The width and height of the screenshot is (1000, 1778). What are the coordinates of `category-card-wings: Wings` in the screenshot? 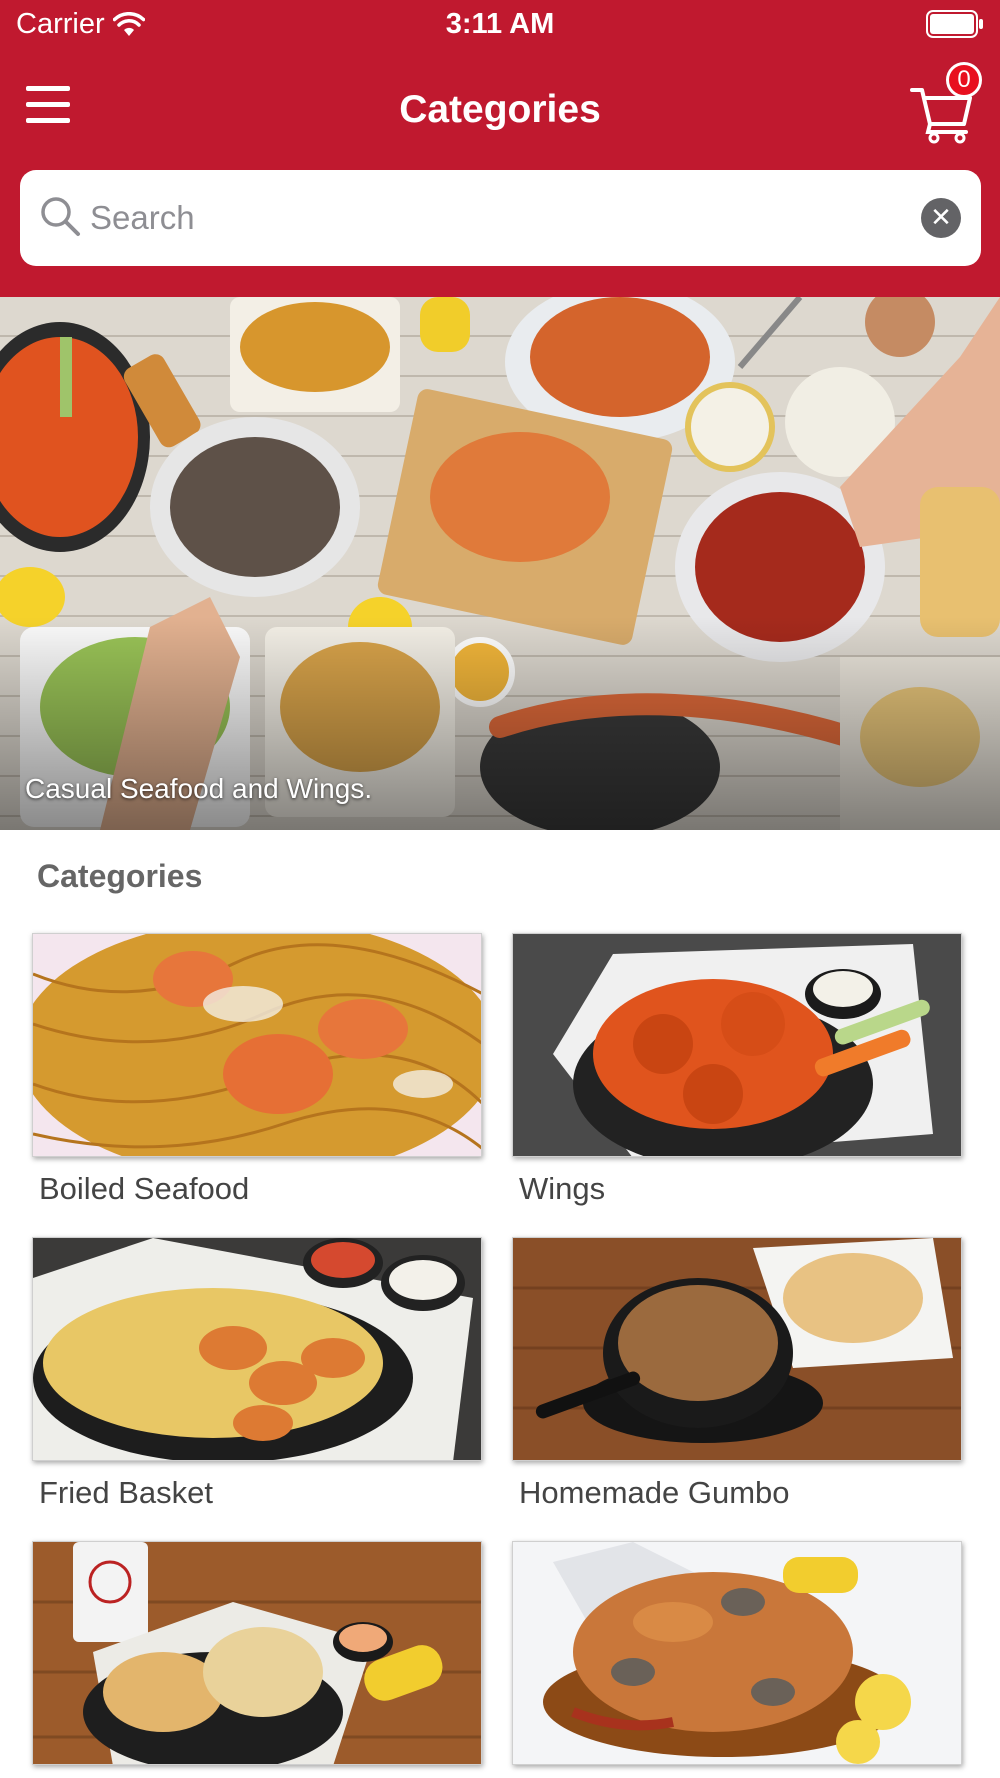 It's located at (737, 1070).